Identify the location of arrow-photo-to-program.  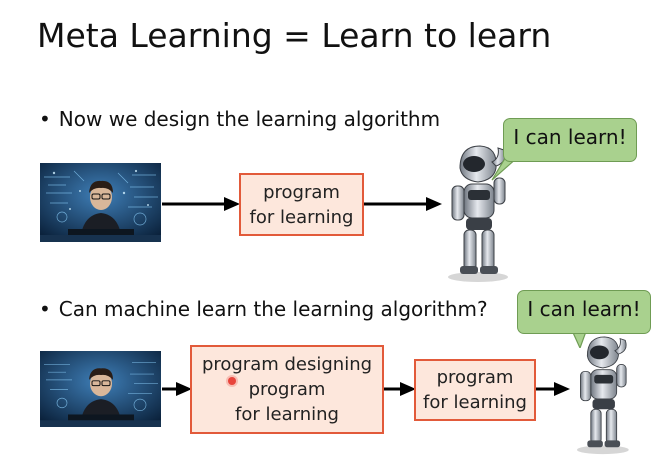
(201, 204).